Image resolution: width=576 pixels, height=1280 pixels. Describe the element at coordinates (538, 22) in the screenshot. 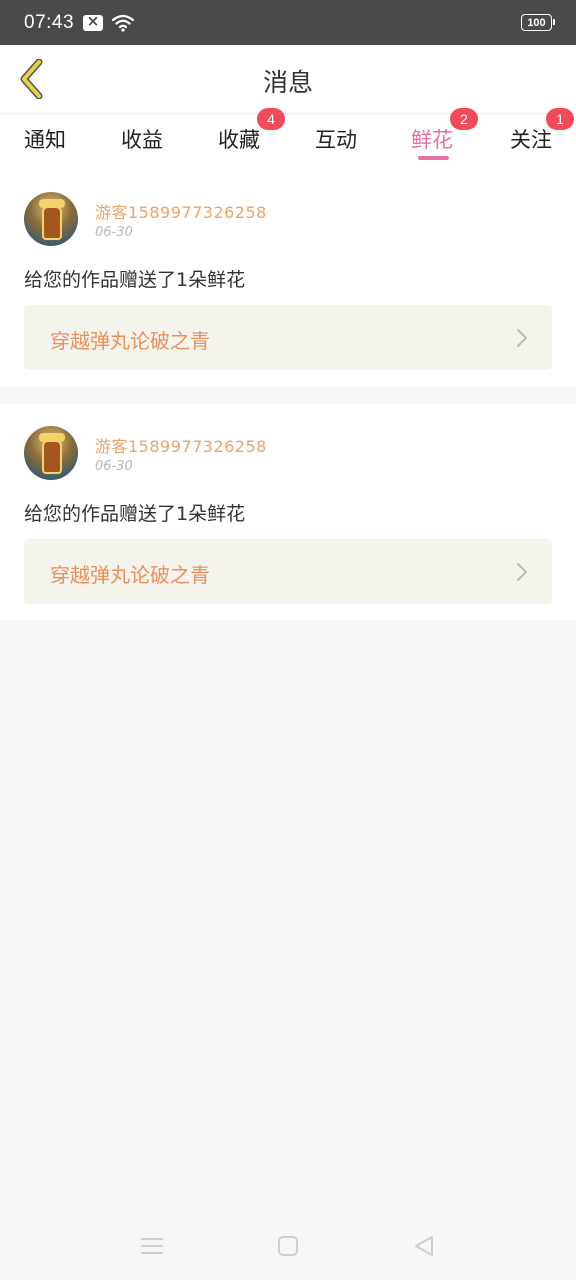

I see `battery-icon: 100` at that location.